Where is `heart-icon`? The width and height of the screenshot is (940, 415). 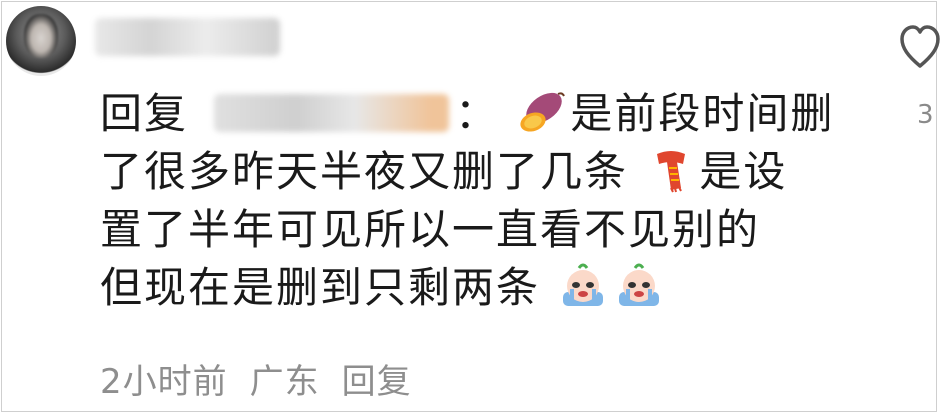 heart-icon is located at coordinates (920, 47).